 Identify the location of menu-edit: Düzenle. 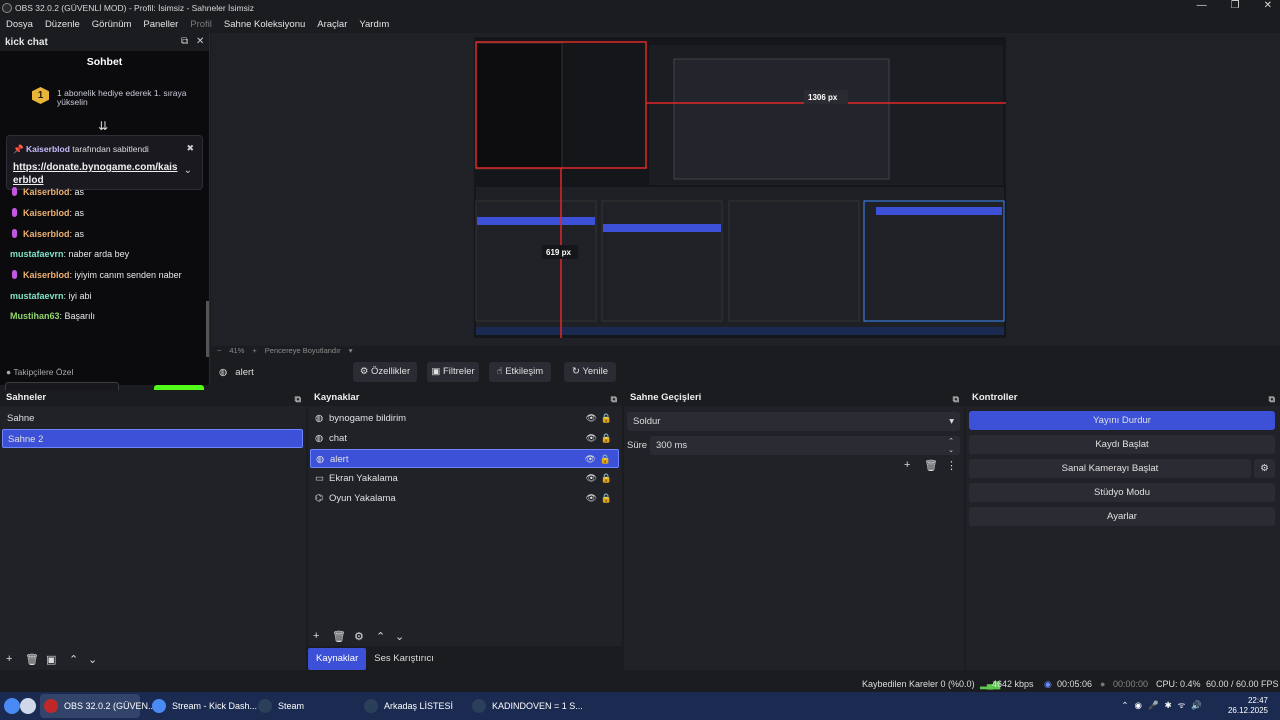
(62, 24).